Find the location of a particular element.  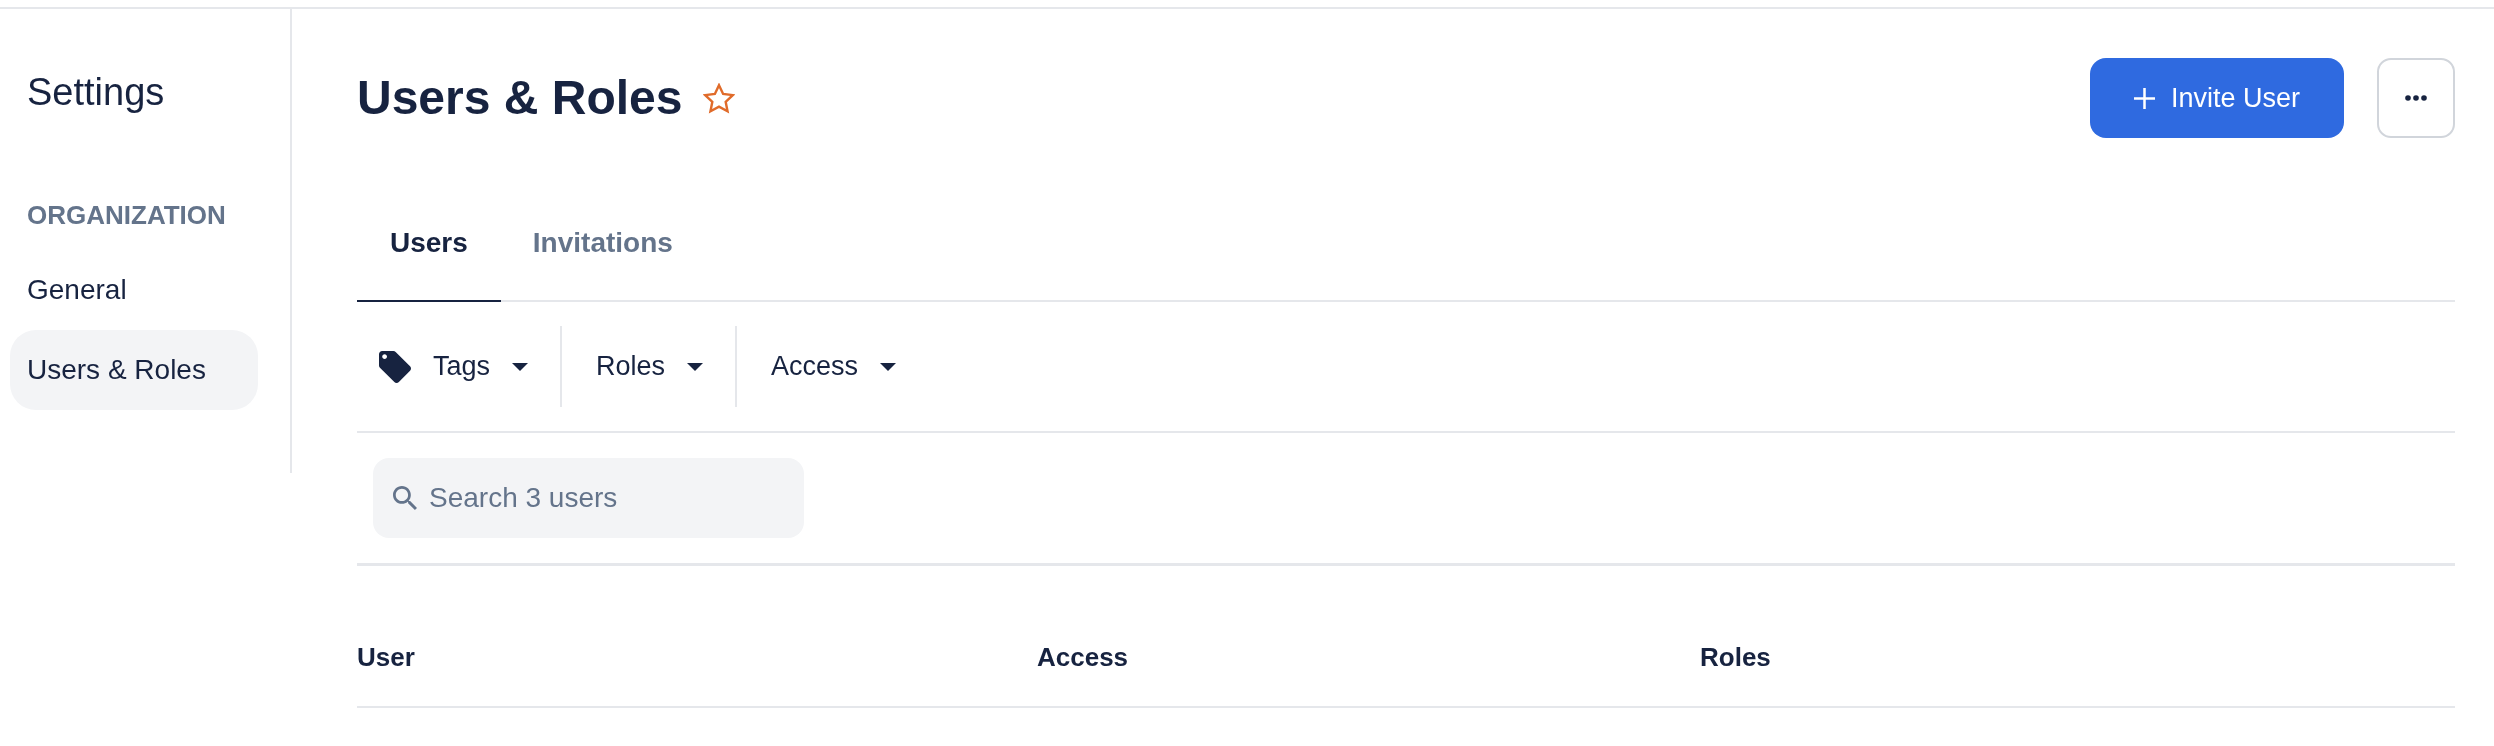

column-header: Roles is located at coordinates (1735, 657).